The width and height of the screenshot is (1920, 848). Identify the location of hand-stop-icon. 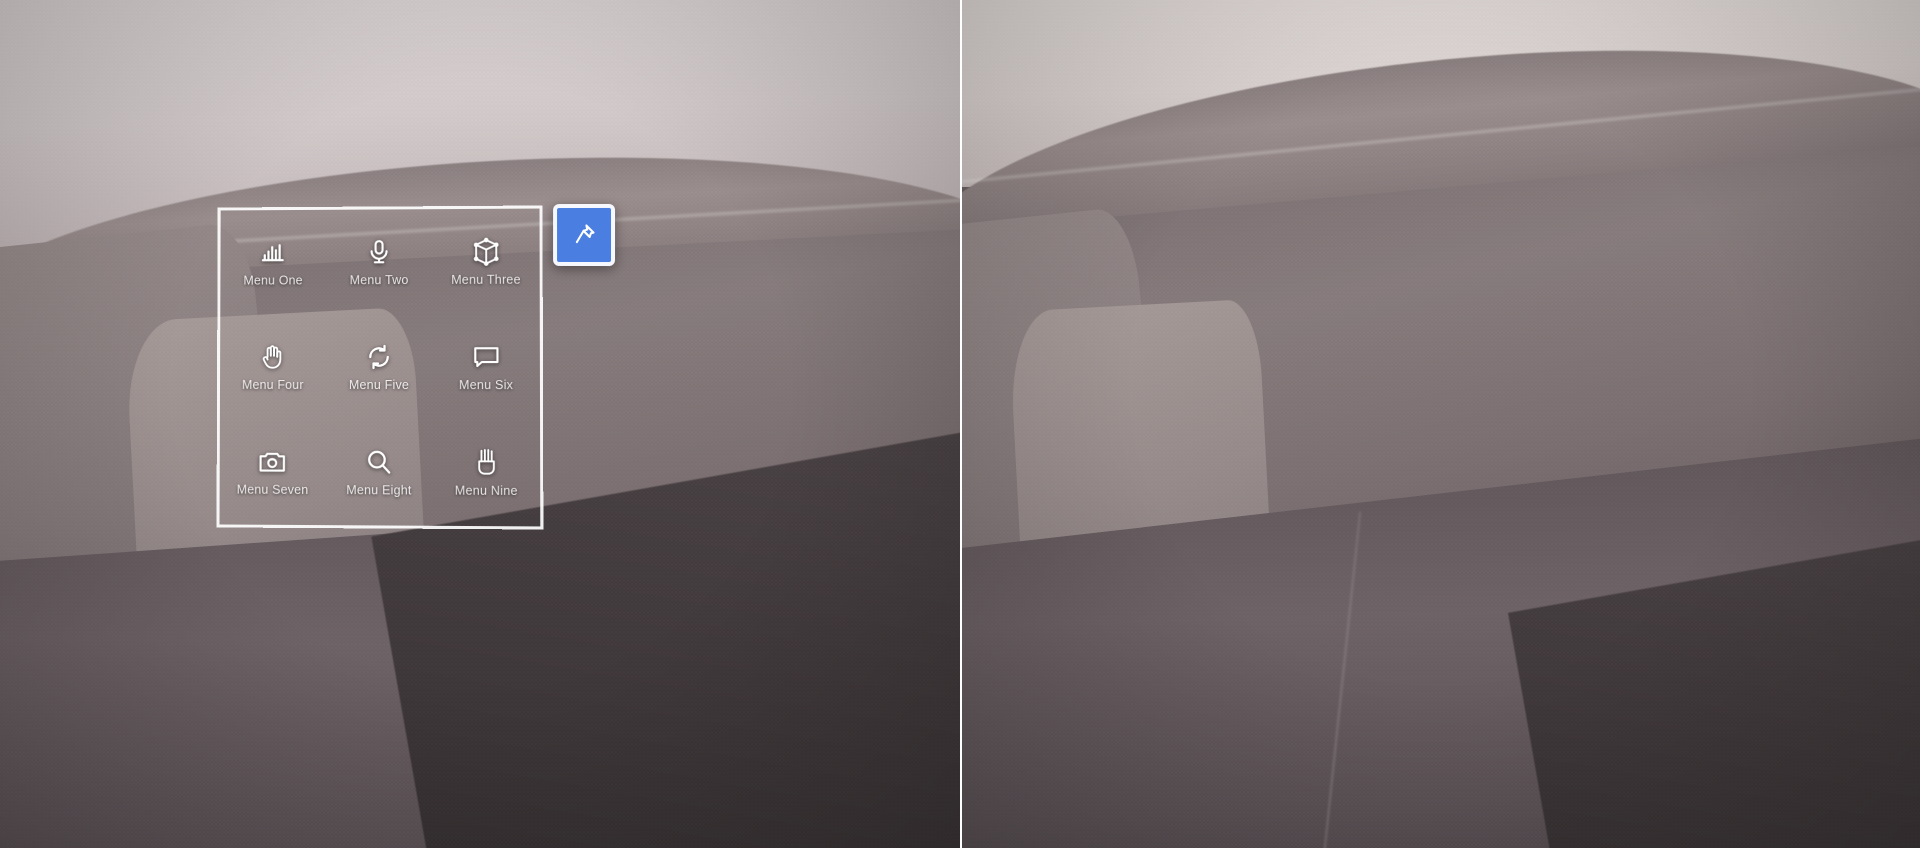
(273, 357).